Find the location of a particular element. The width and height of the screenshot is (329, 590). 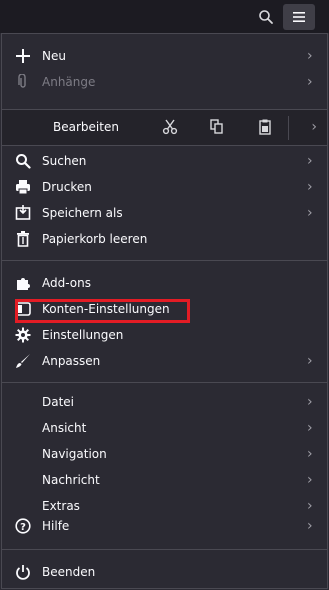

plus-icon is located at coordinates (23, 56).